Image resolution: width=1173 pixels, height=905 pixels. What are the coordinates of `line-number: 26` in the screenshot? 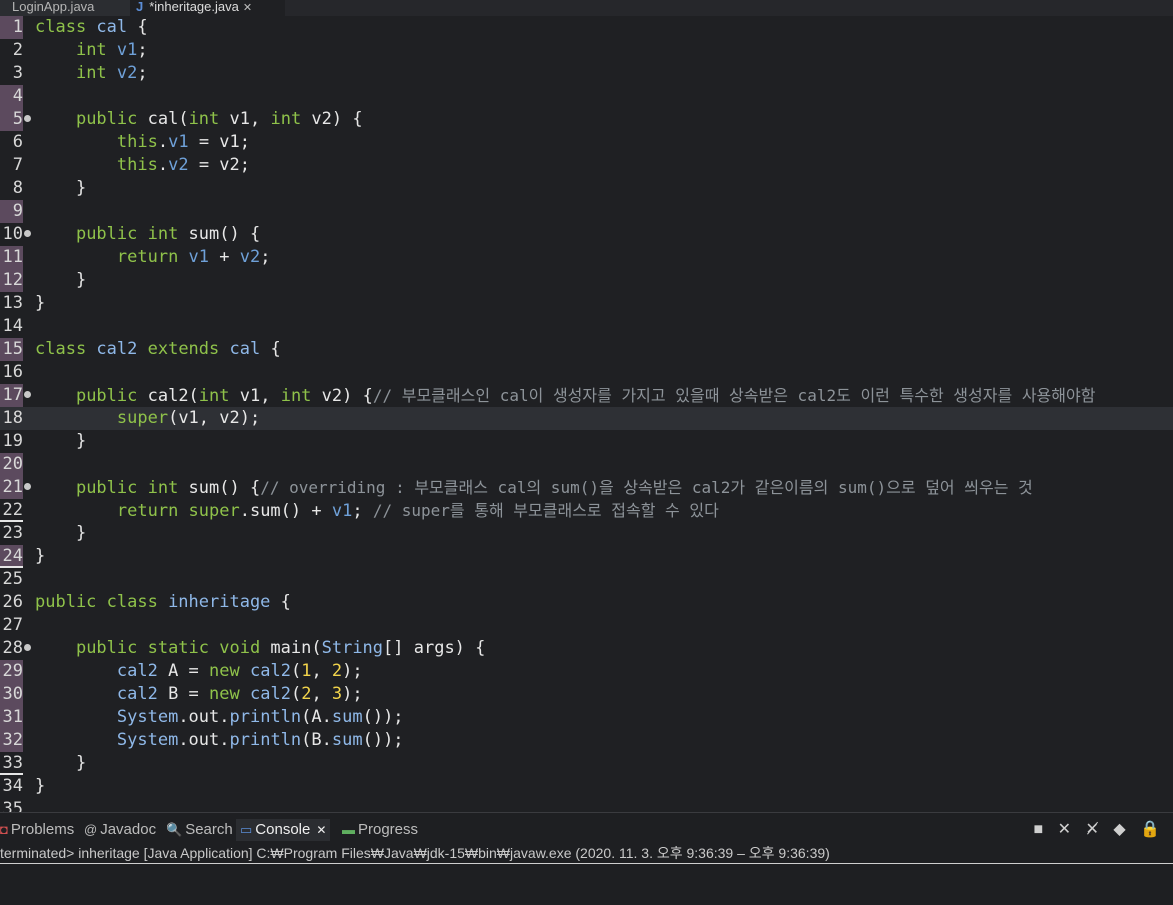 It's located at (12, 602).